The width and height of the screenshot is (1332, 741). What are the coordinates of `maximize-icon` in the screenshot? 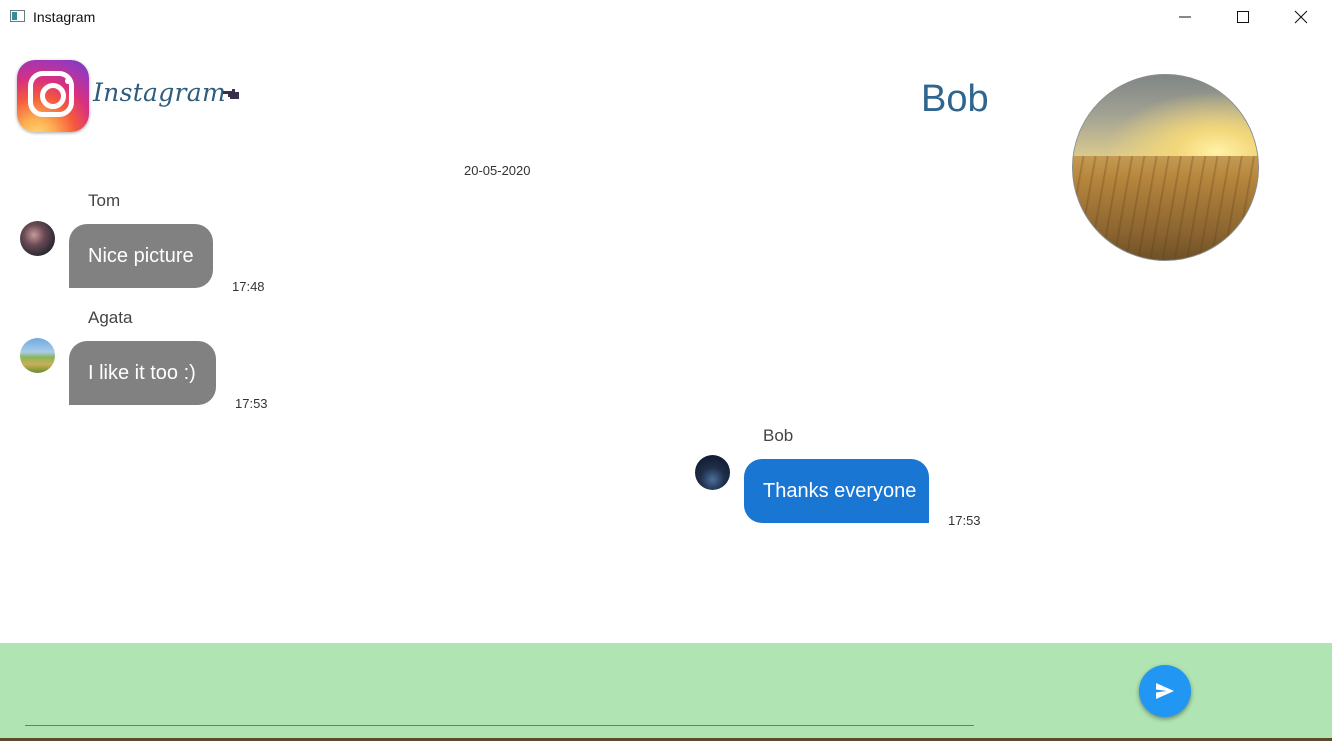 It's located at (1243, 17).